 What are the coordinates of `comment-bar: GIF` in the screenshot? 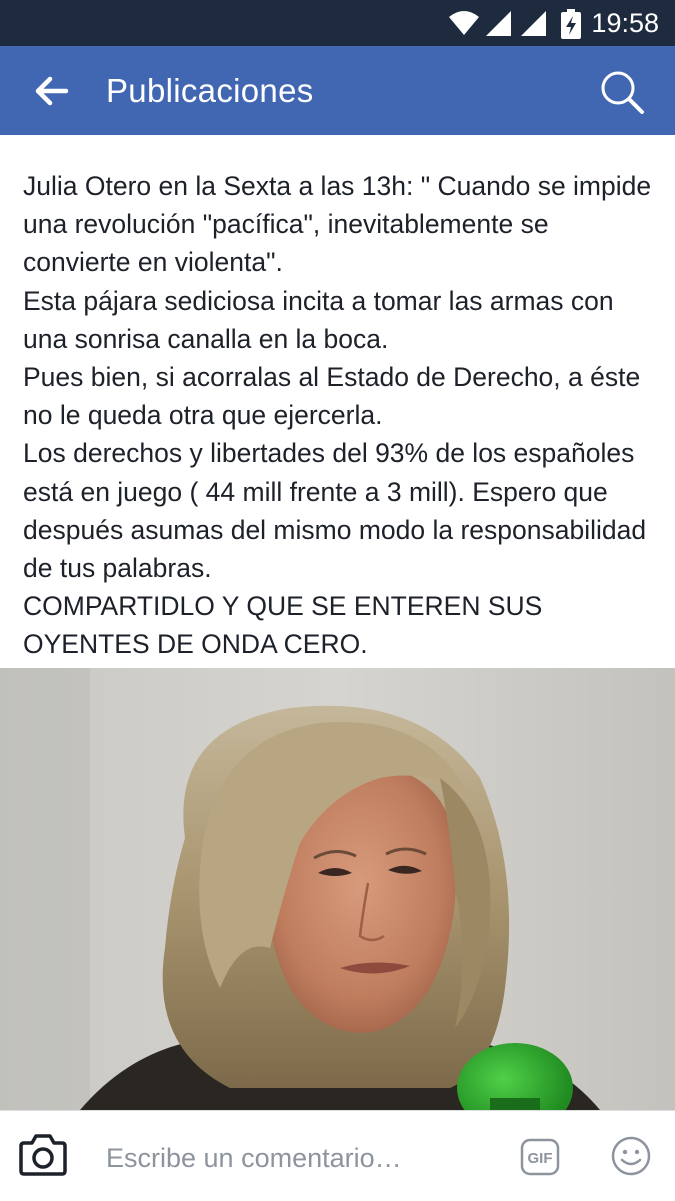 It's located at (337, 1155).